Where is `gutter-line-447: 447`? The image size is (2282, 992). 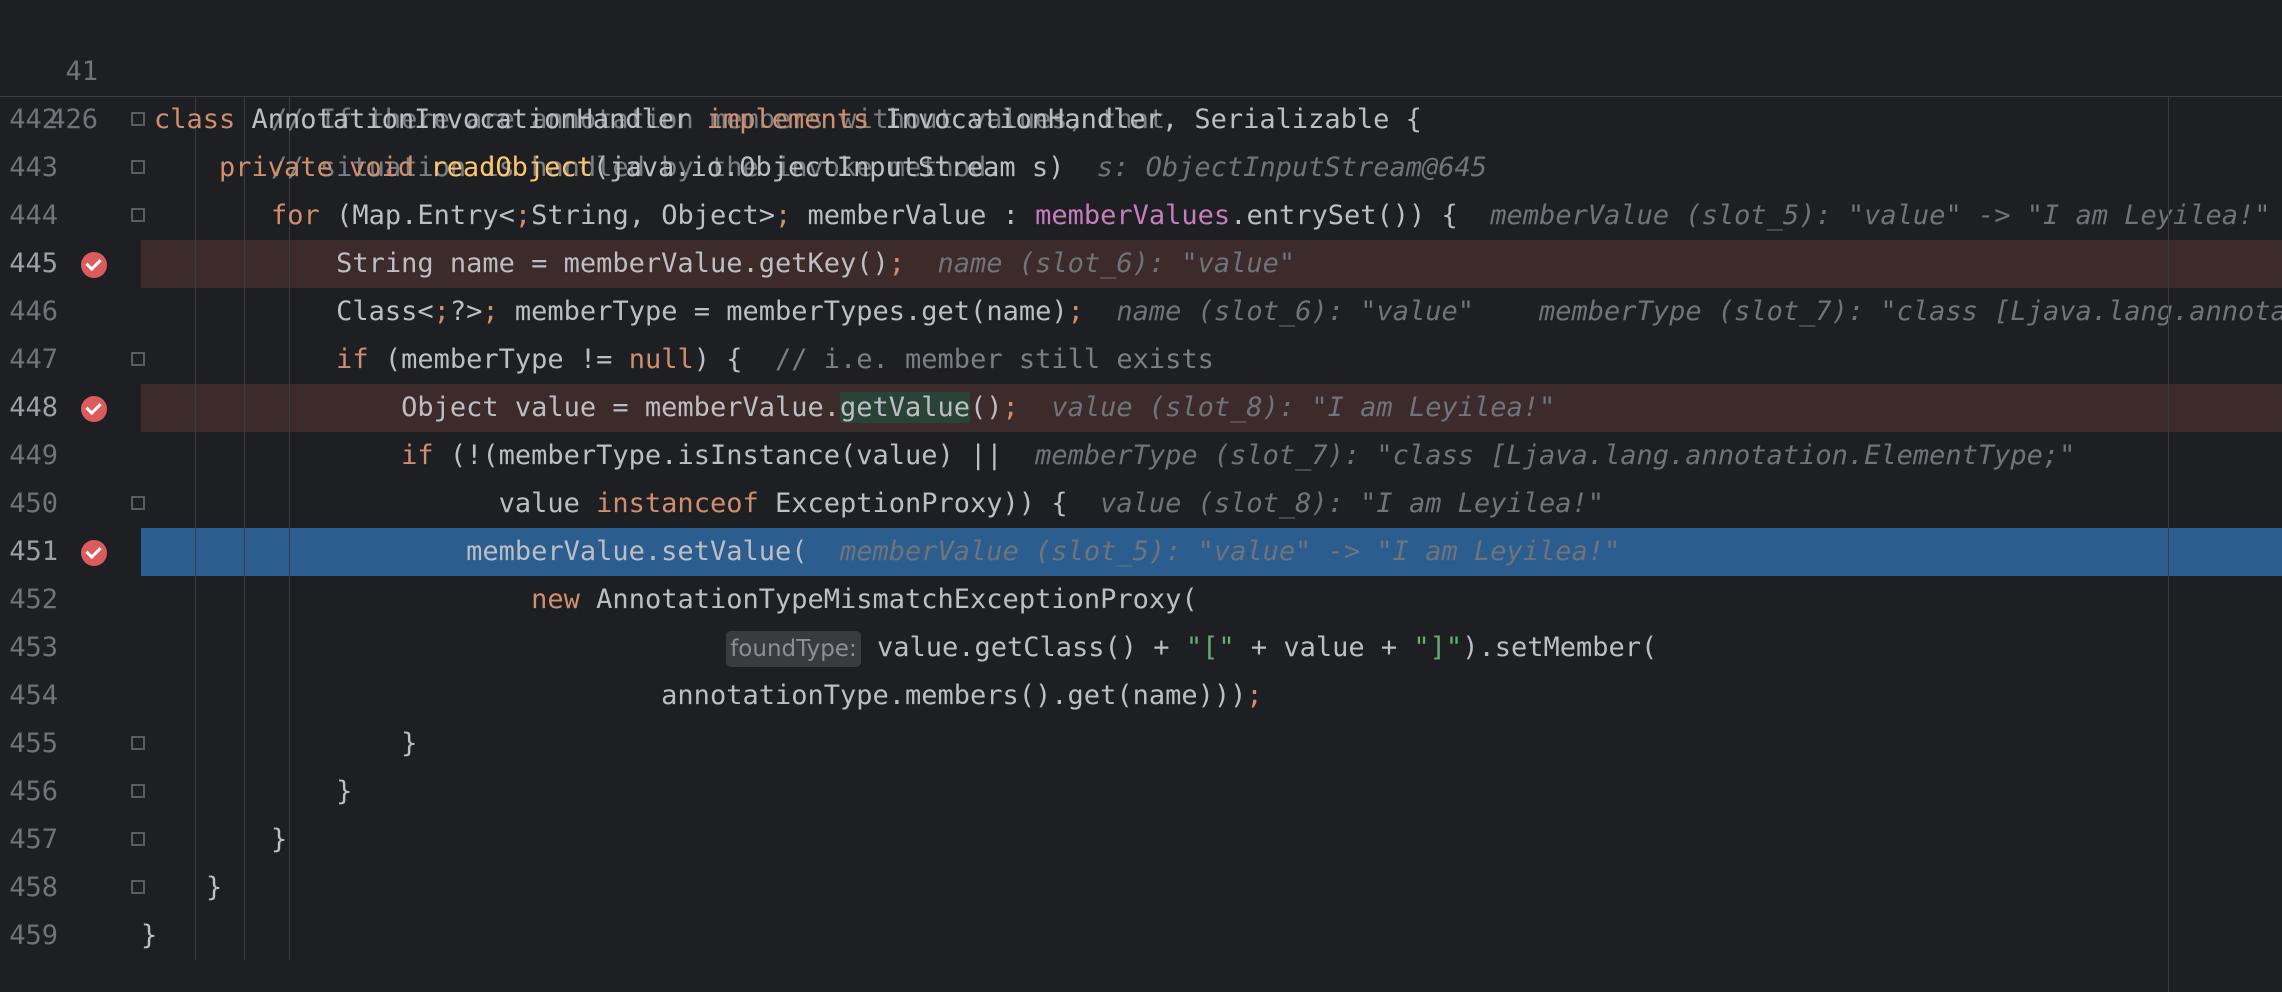 gutter-line-447: 447 is located at coordinates (72, 360).